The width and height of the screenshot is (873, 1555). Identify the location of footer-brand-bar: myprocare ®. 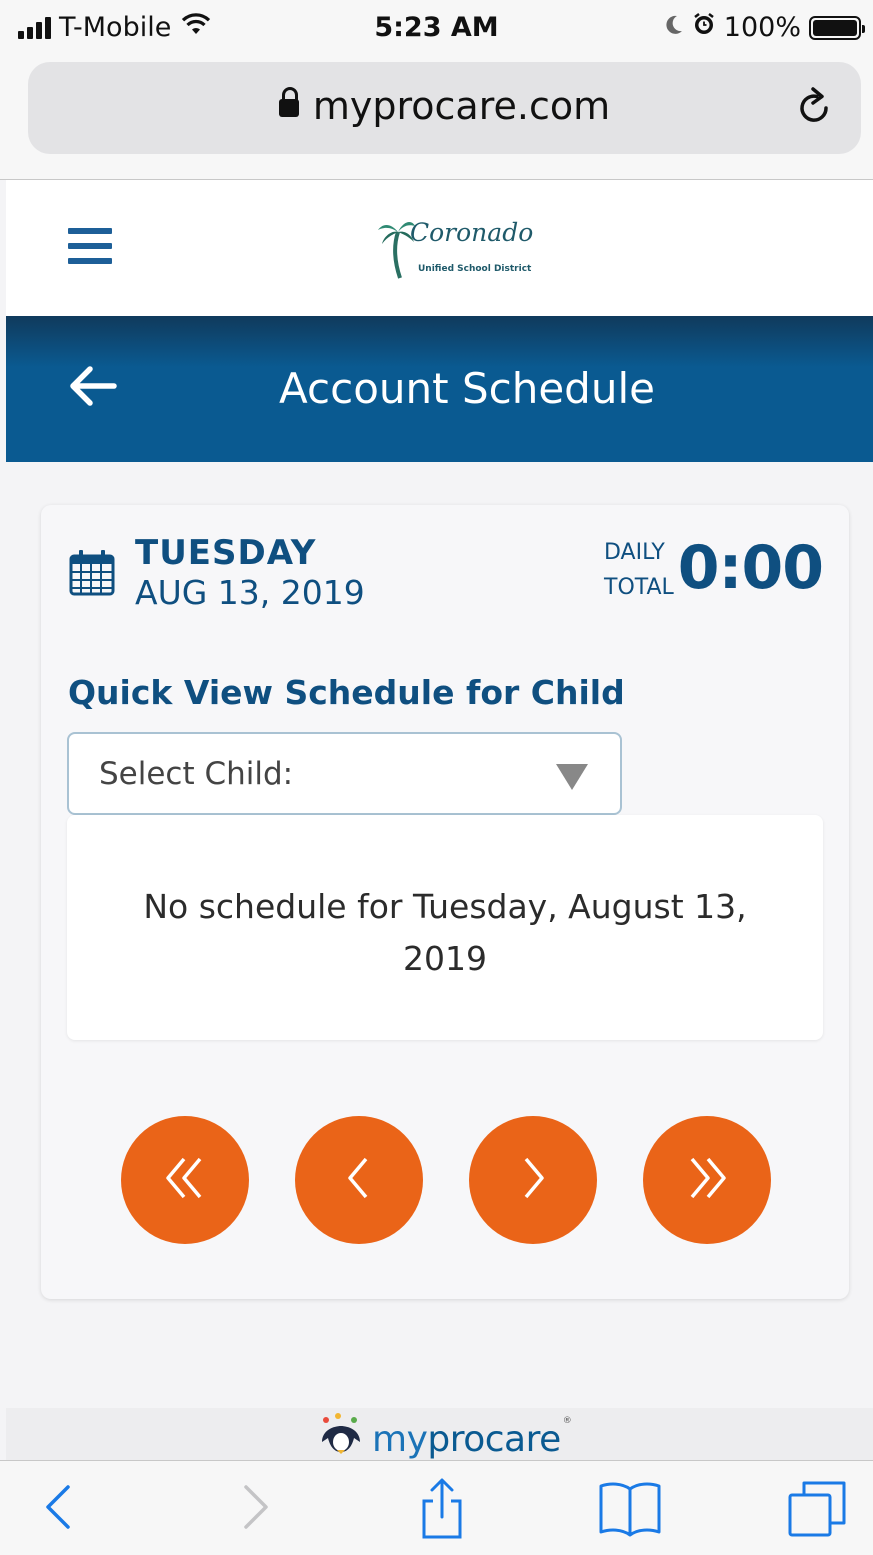
(439, 1434).